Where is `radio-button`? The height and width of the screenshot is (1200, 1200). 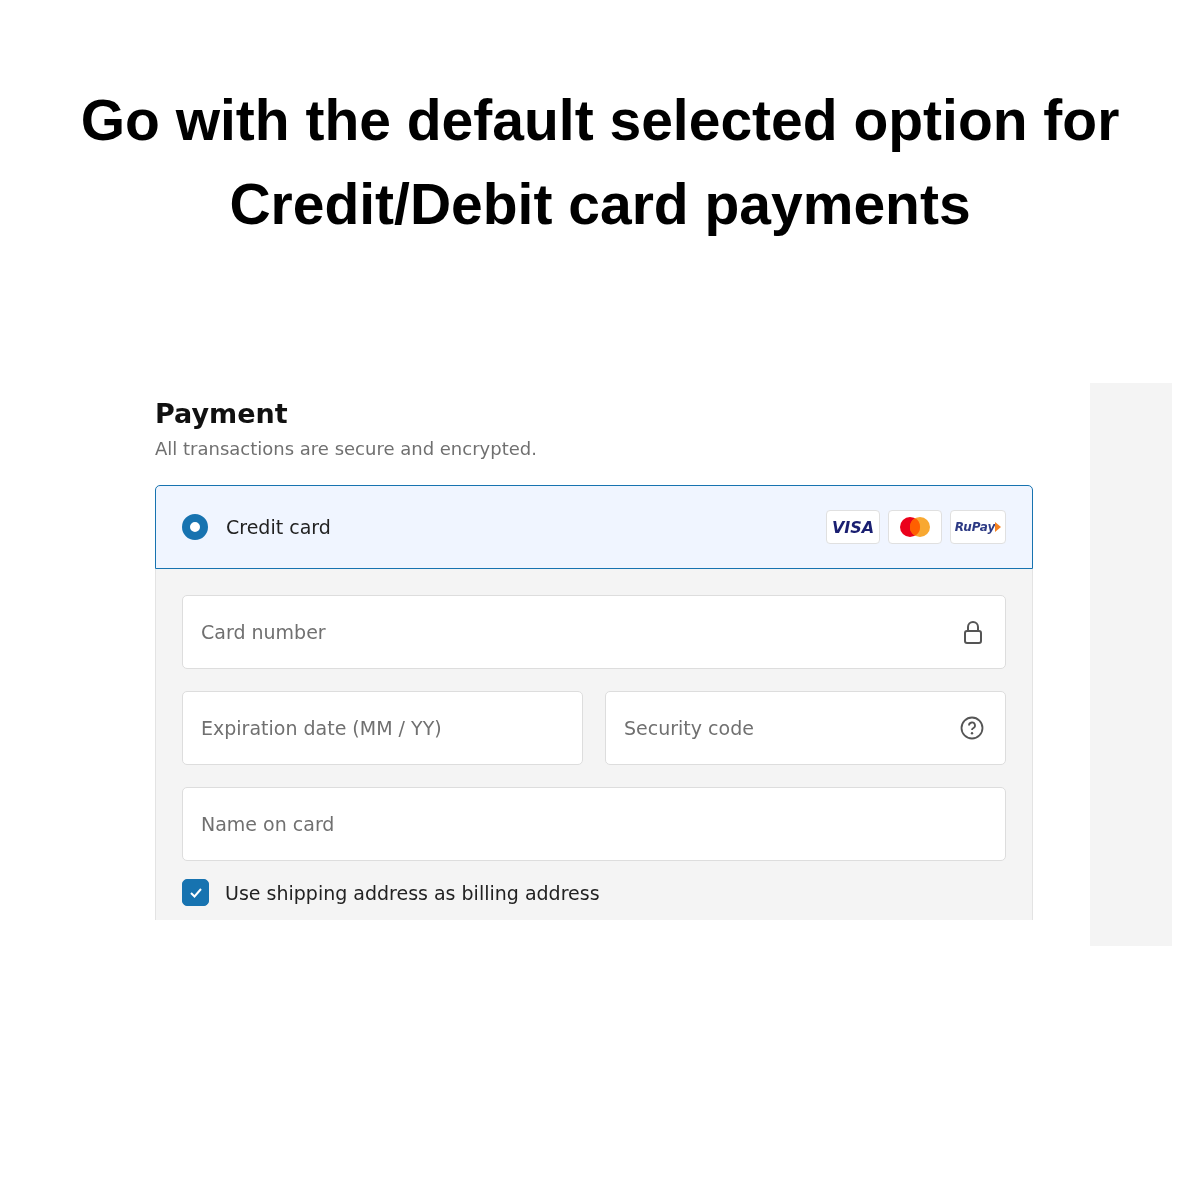 radio-button is located at coordinates (195, 527).